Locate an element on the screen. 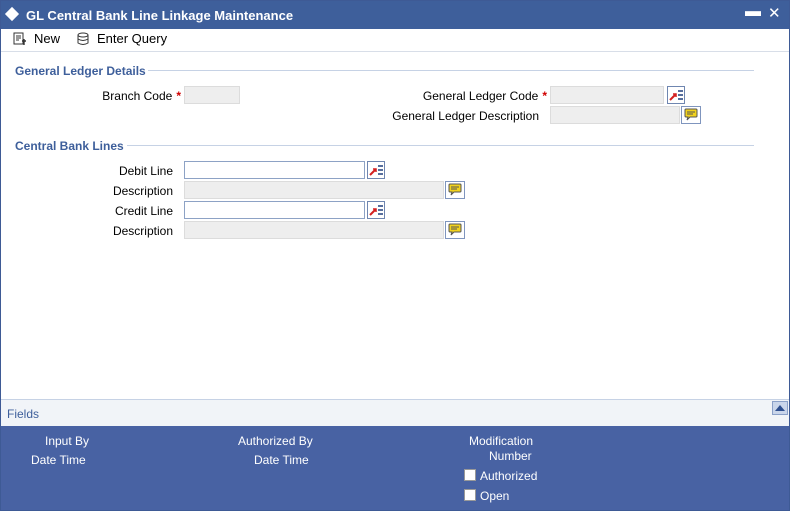 The image size is (790, 511). credit-description-button is located at coordinates (455, 230).